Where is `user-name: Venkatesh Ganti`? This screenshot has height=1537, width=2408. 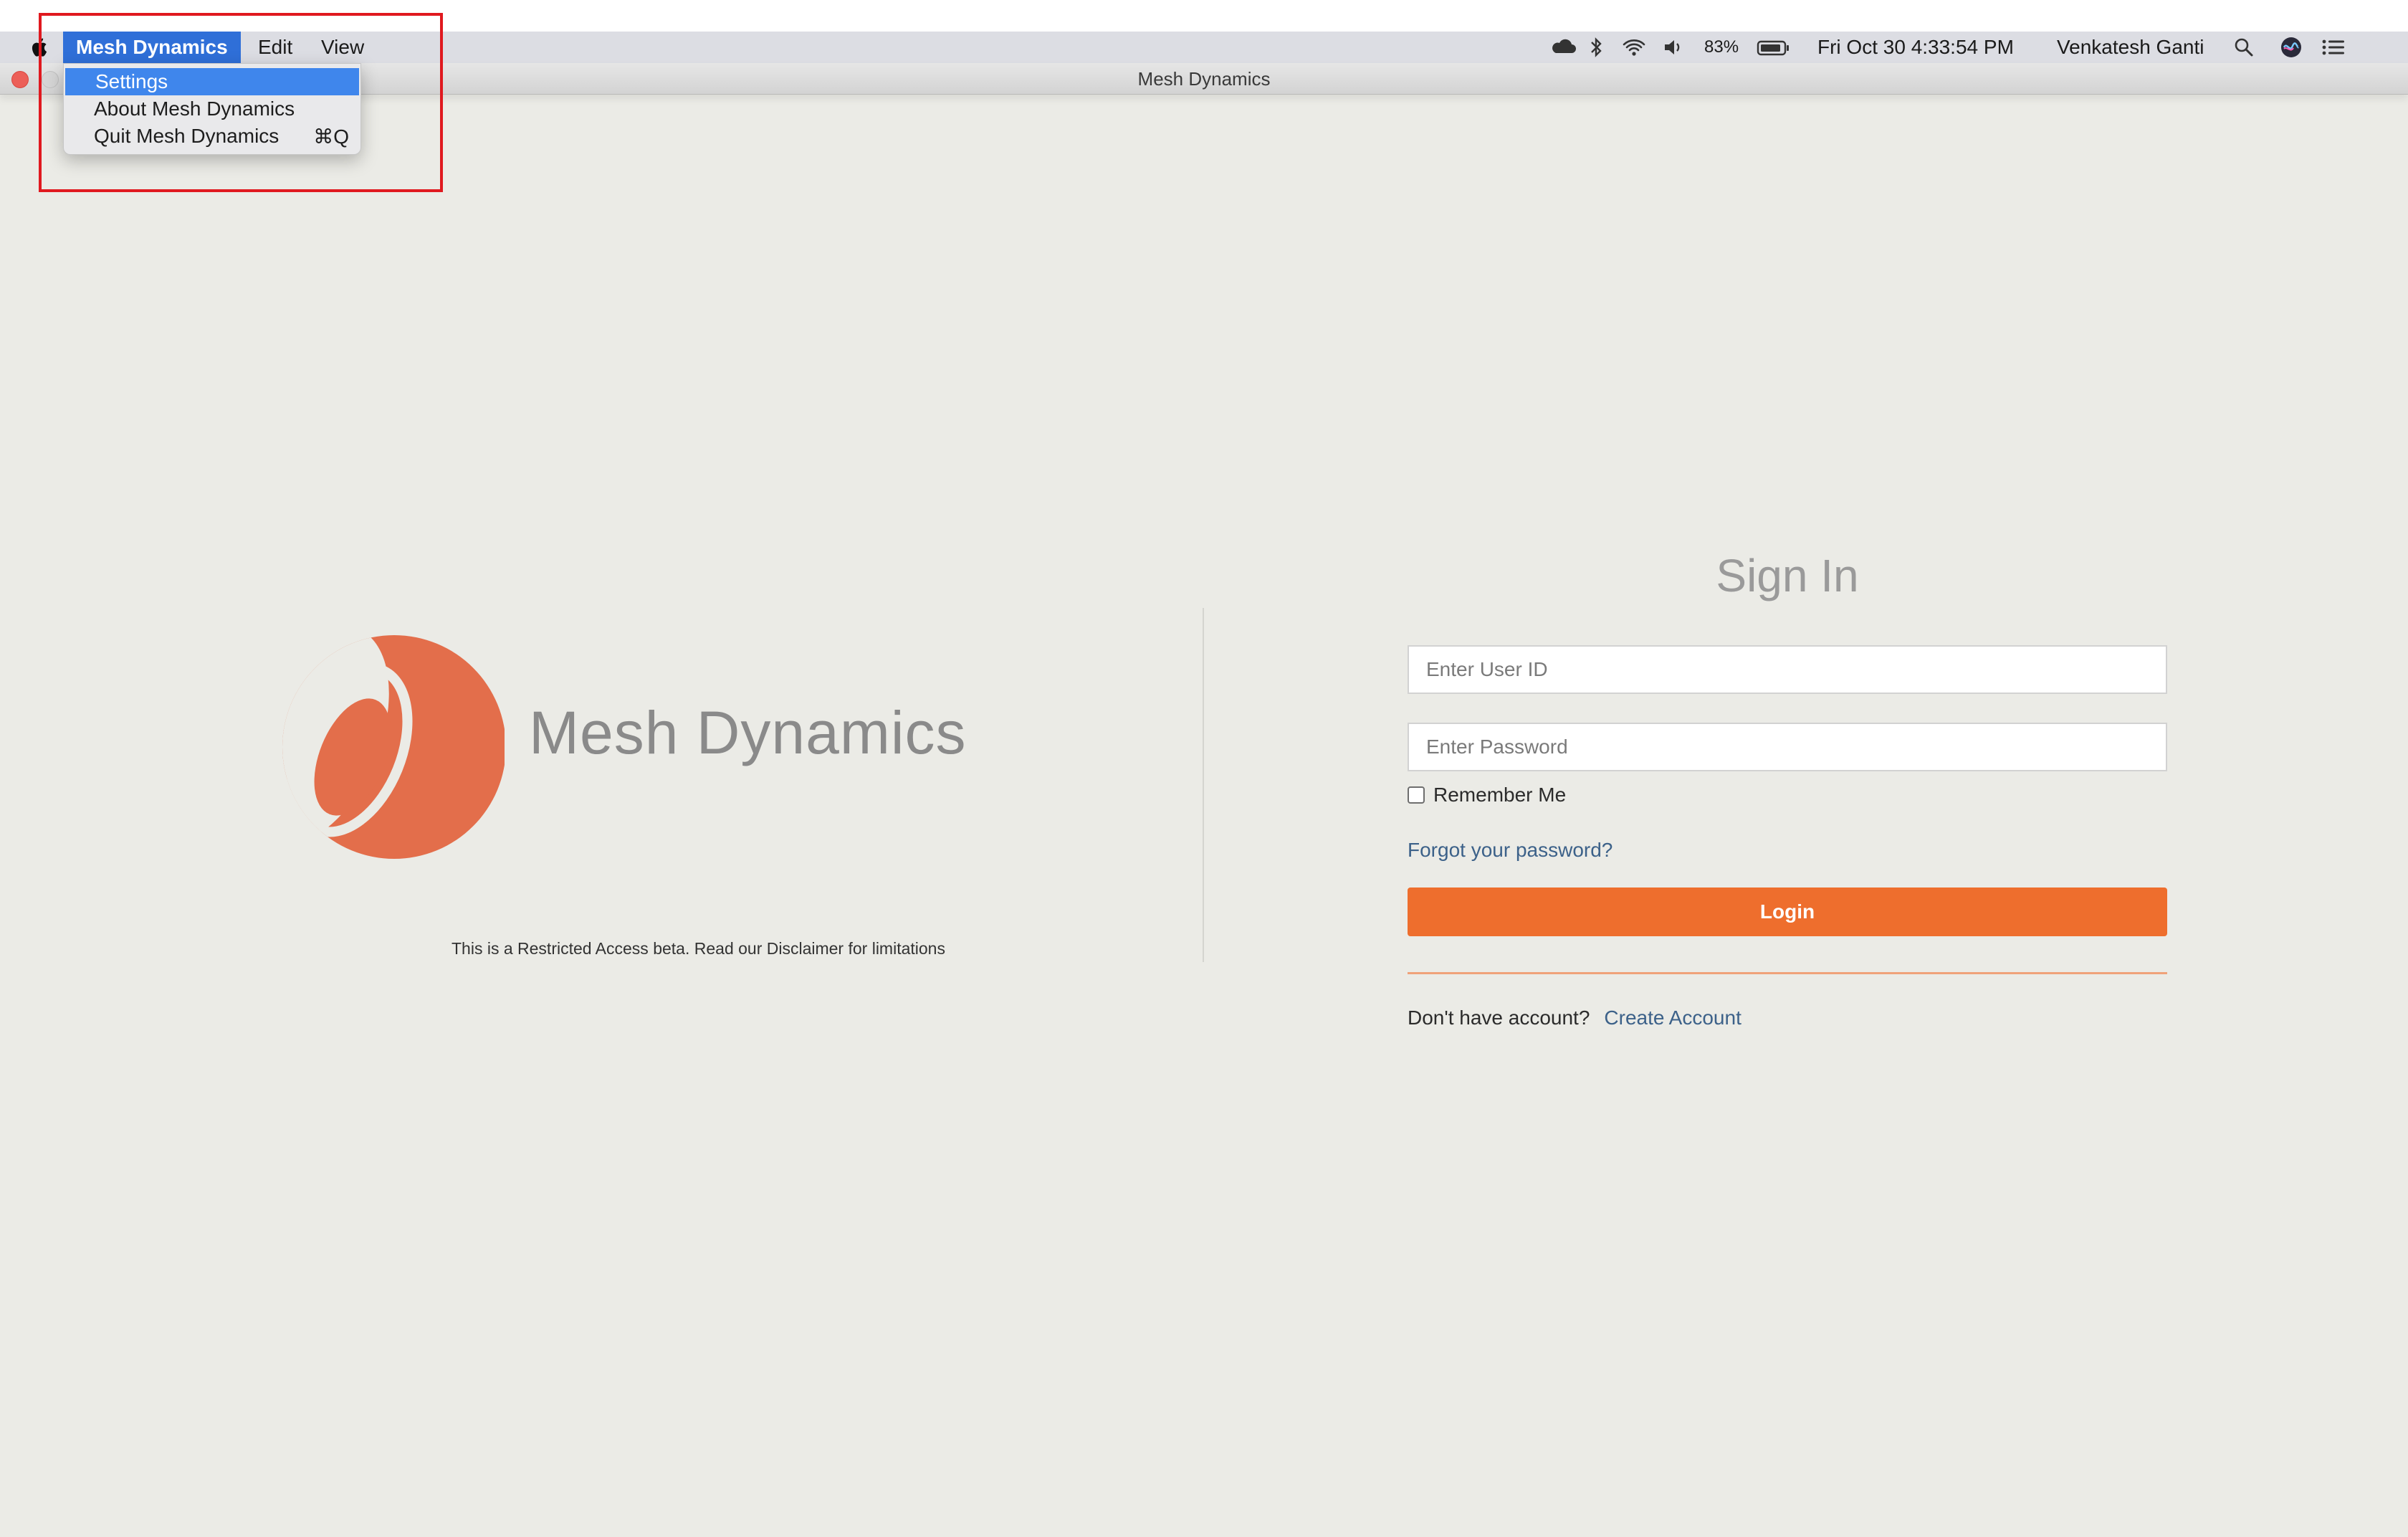
user-name: Venkatesh Ganti is located at coordinates (2130, 47).